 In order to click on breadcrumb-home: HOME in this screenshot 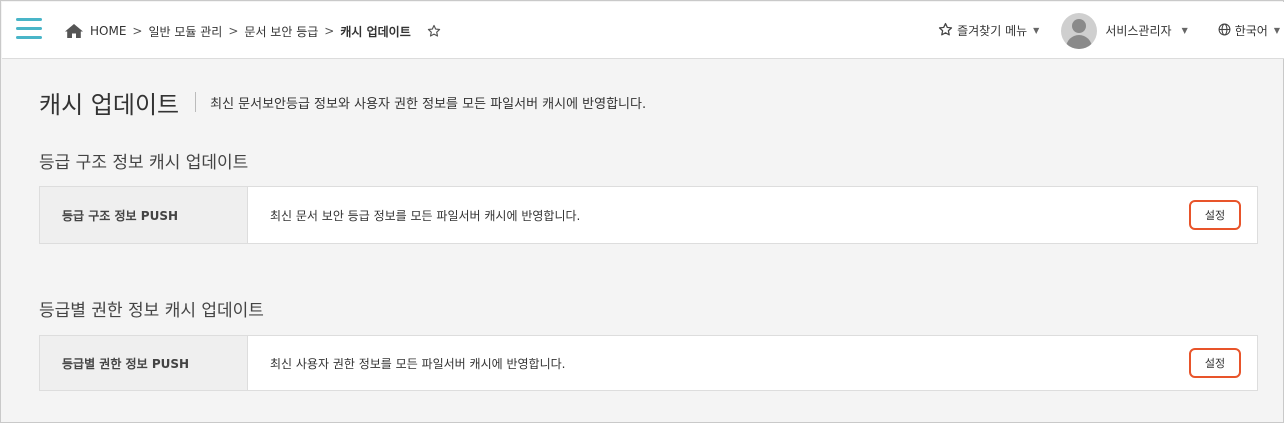, I will do `click(108, 31)`.